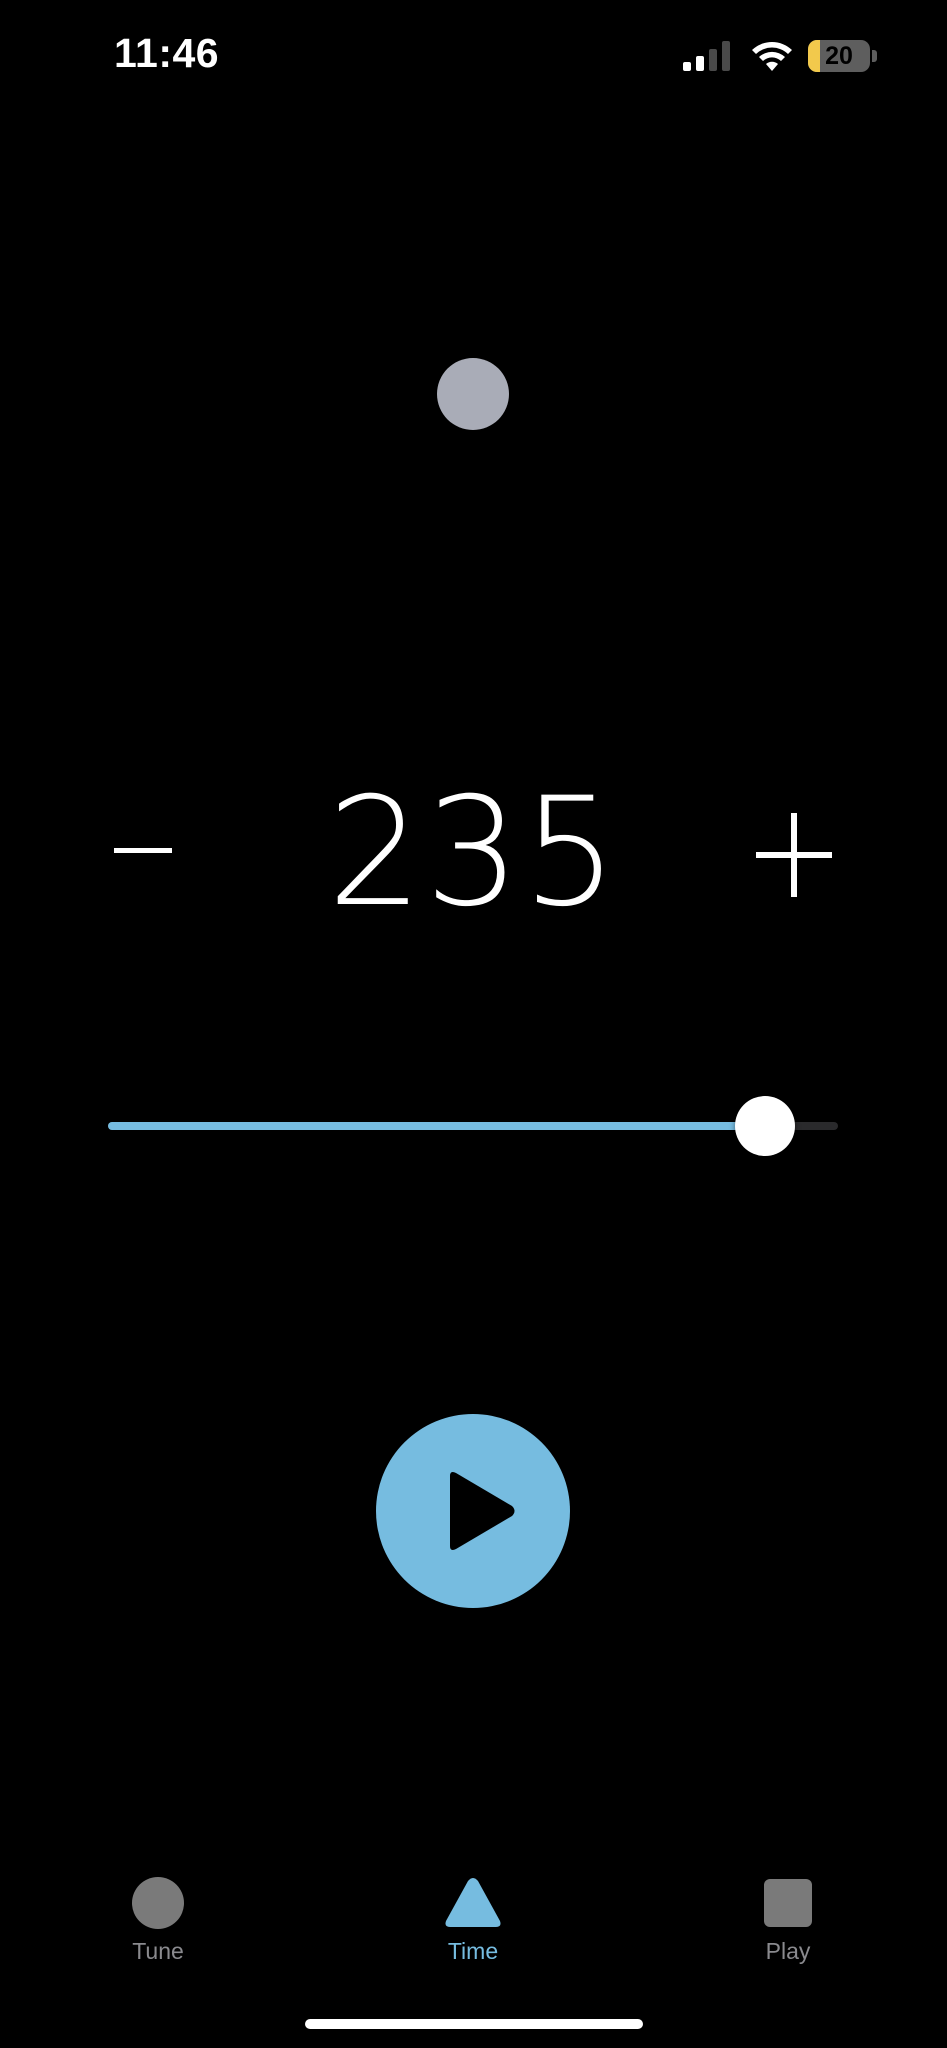  Describe the element at coordinates (473, 853) in the screenshot. I see `tempo-value: 235` at that location.